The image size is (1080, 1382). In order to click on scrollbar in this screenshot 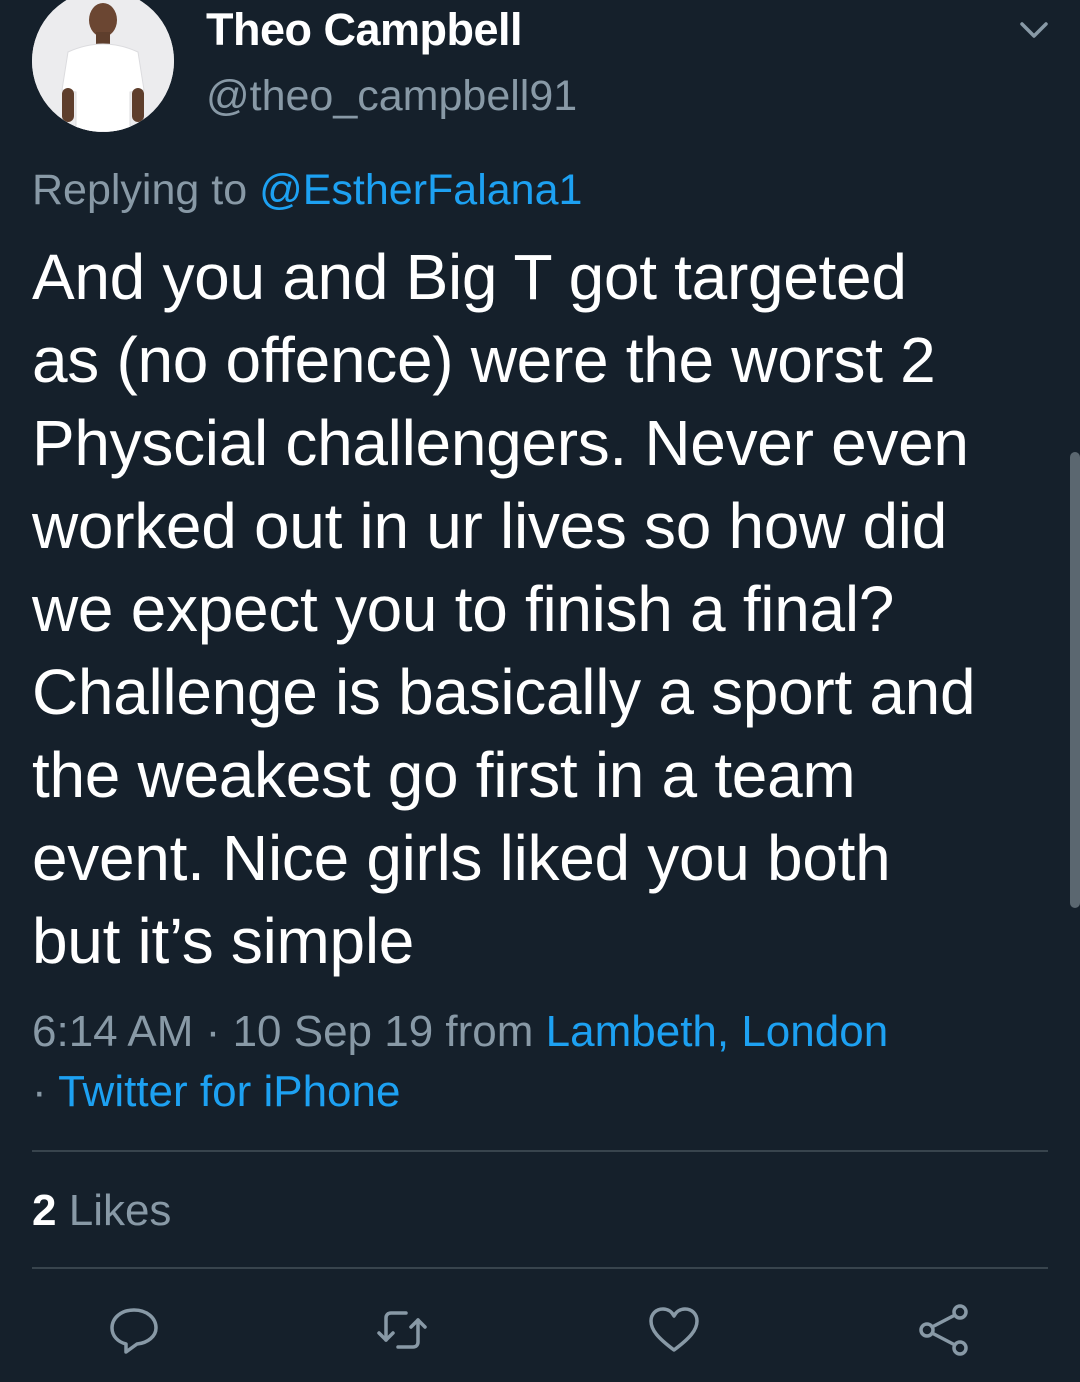, I will do `click(1075, 680)`.